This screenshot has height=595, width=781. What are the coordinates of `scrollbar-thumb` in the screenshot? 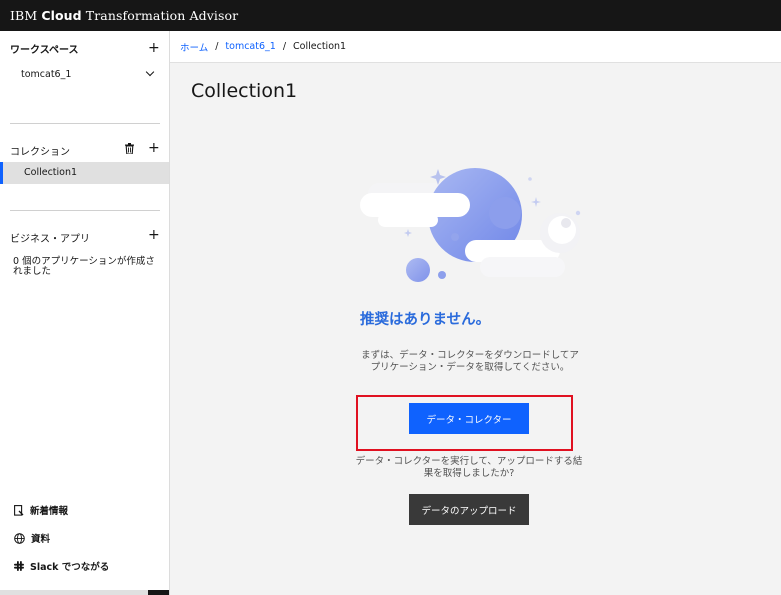 It's located at (158, 592).